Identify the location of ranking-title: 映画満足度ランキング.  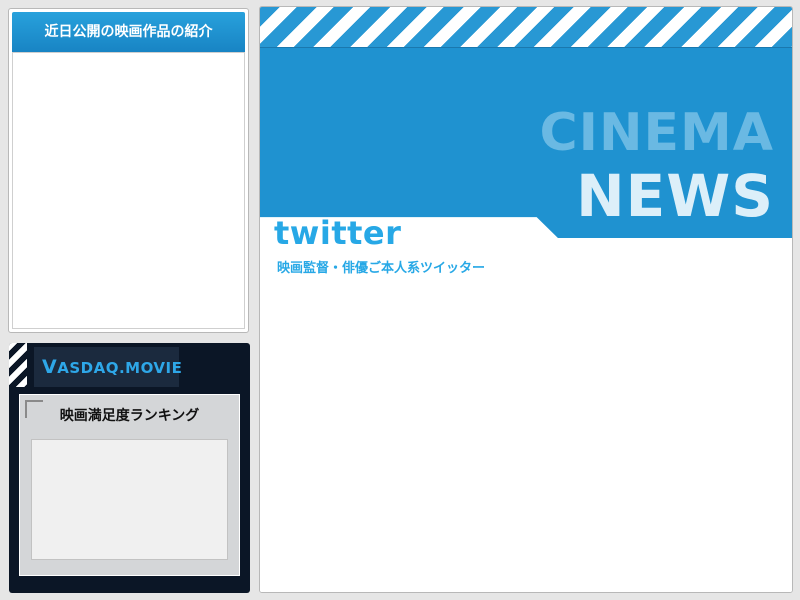
(129, 416).